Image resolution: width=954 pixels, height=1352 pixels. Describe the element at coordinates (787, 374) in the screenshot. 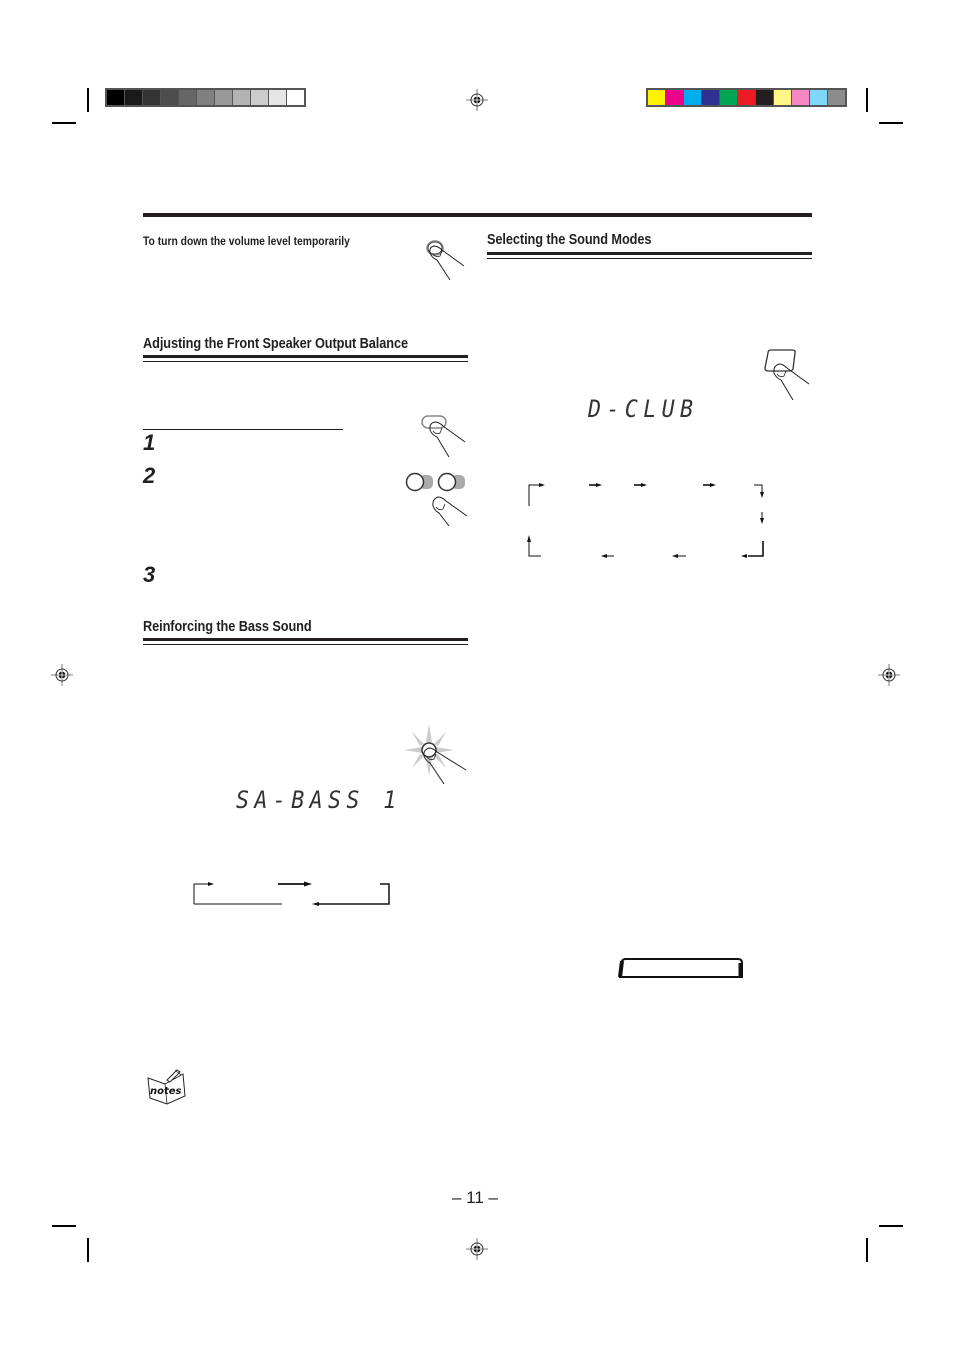

I see `finger-press-square-button-icon` at that location.